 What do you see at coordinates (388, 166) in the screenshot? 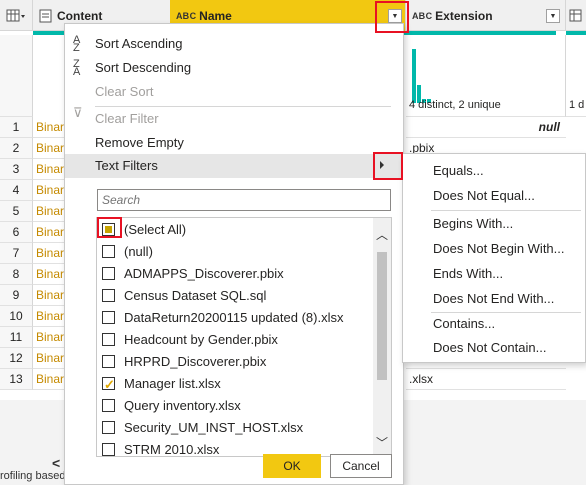
I see `highlight-box-text-filters-arrow` at bounding box center [388, 166].